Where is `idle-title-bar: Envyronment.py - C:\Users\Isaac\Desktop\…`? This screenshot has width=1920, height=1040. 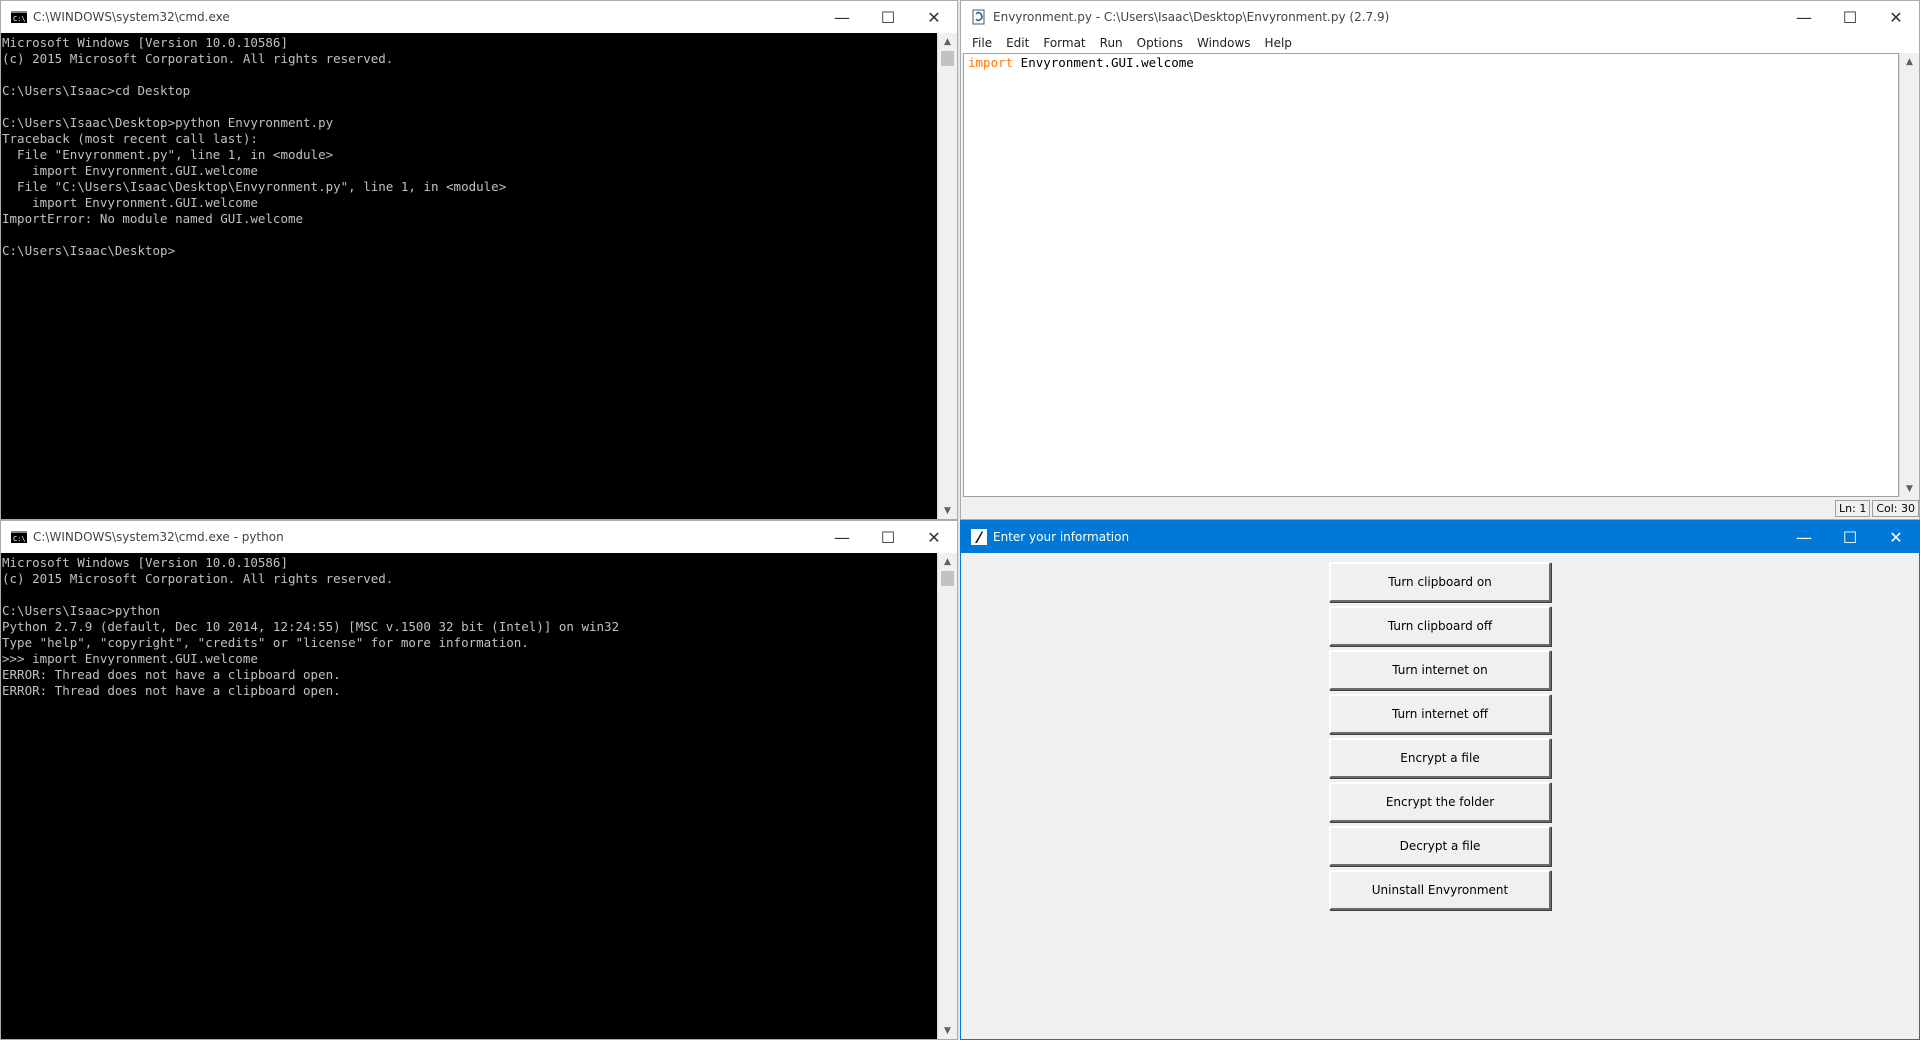
idle-title-bar: Envyronment.py - C:\Users\Isaac\Desktop\… is located at coordinates (1440, 17).